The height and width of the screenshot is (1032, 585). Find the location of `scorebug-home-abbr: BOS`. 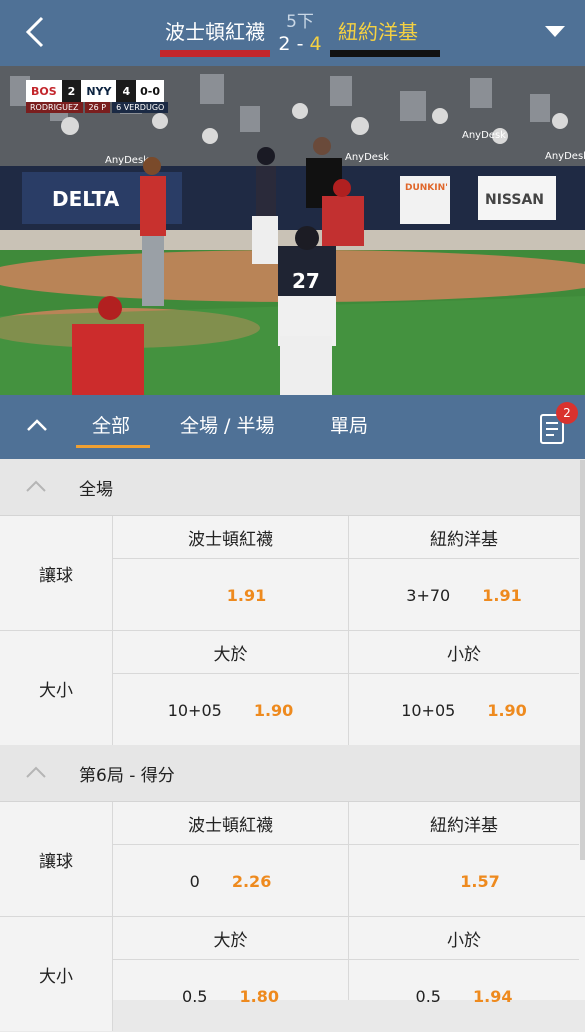

scorebug-home-abbr: BOS is located at coordinates (44, 91).